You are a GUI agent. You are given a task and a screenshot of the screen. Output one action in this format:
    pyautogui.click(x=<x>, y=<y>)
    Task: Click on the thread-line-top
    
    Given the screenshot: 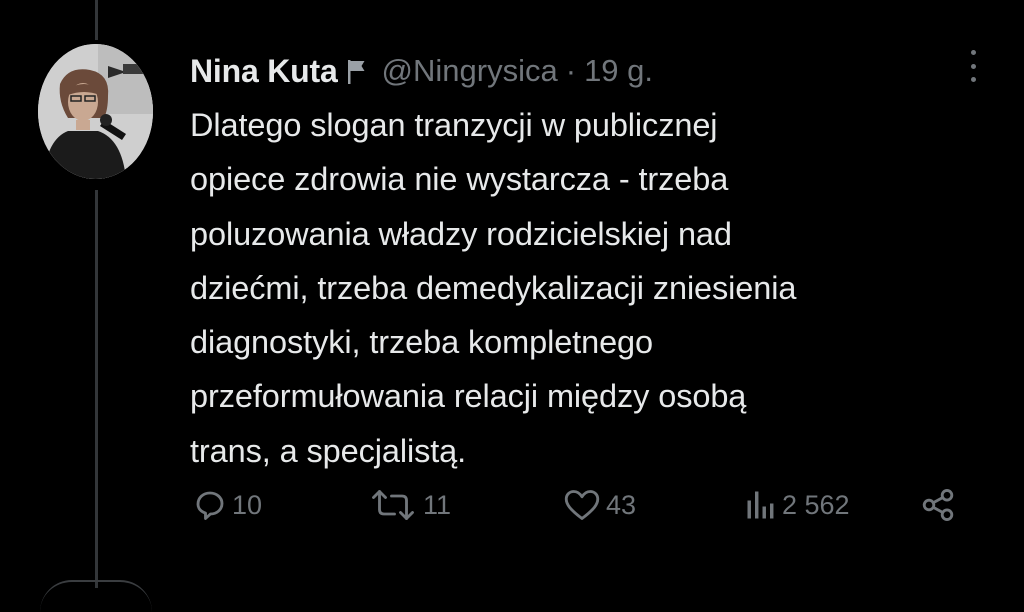 What is the action you would take?
    pyautogui.click(x=96, y=20)
    